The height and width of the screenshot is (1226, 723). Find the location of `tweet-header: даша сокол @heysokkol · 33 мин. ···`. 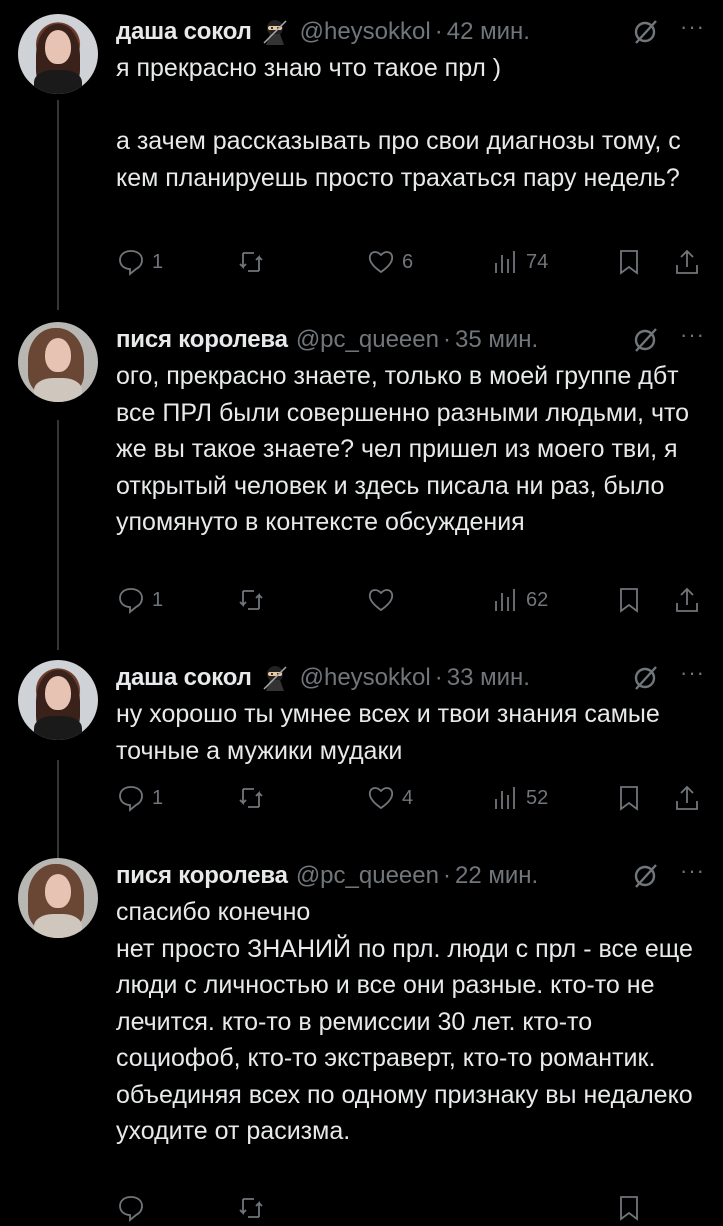

tweet-header: даша сокол @heysokkol · 33 мин. ··· is located at coordinates (410, 678).